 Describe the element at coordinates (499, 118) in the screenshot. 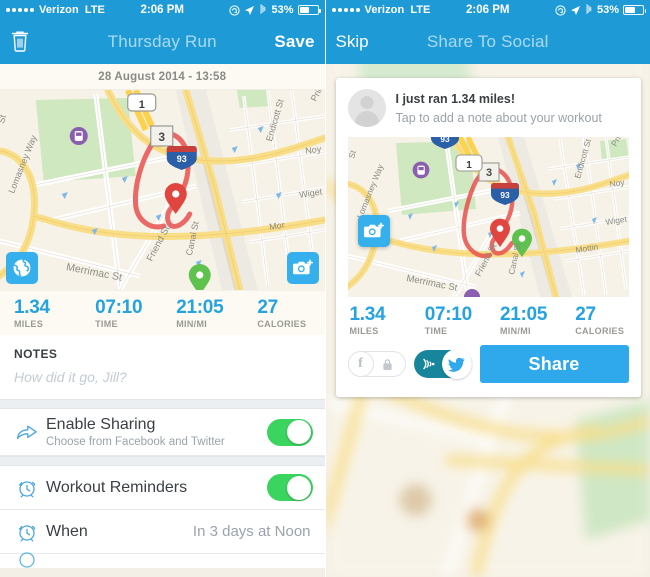

I see `share-message-placeholder: Tap to add a note about your workout` at that location.